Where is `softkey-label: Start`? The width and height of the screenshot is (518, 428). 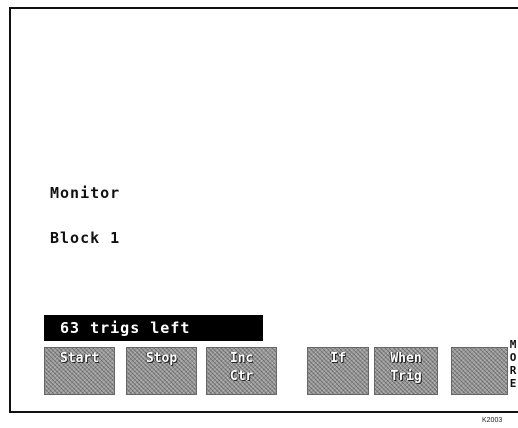
softkey-label: Start is located at coordinates (79, 358).